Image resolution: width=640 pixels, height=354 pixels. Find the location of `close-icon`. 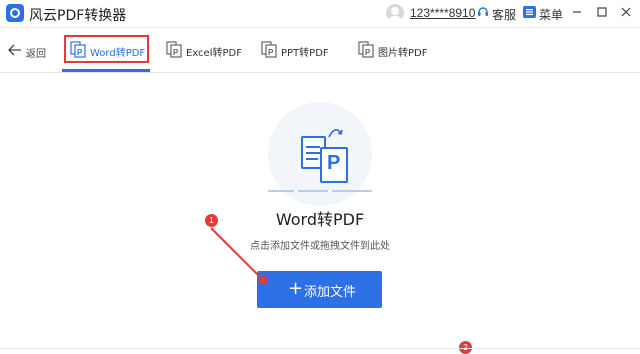

close-icon is located at coordinates (626, 12).